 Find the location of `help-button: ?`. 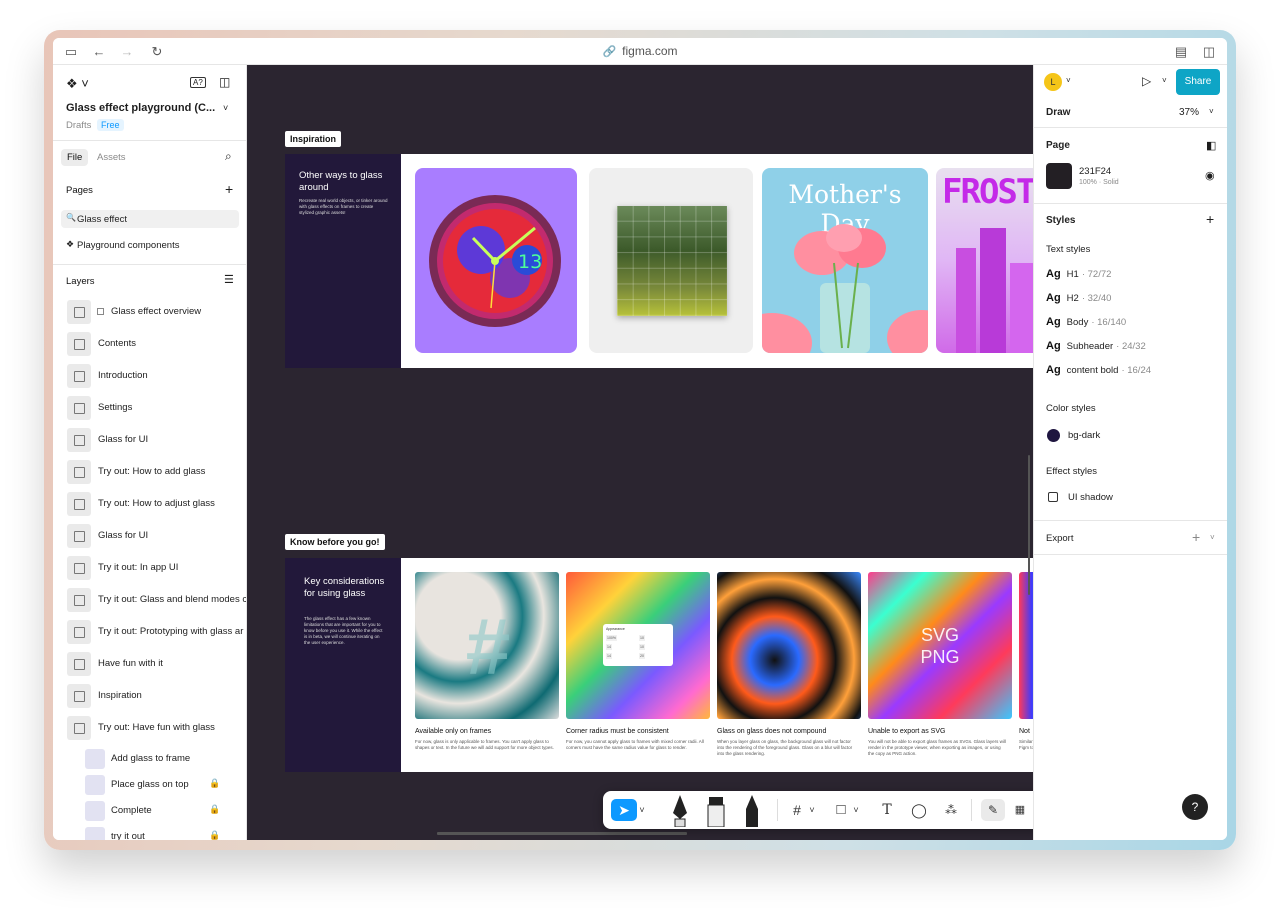

help-button: ? is located at coordinates (1195, 807).